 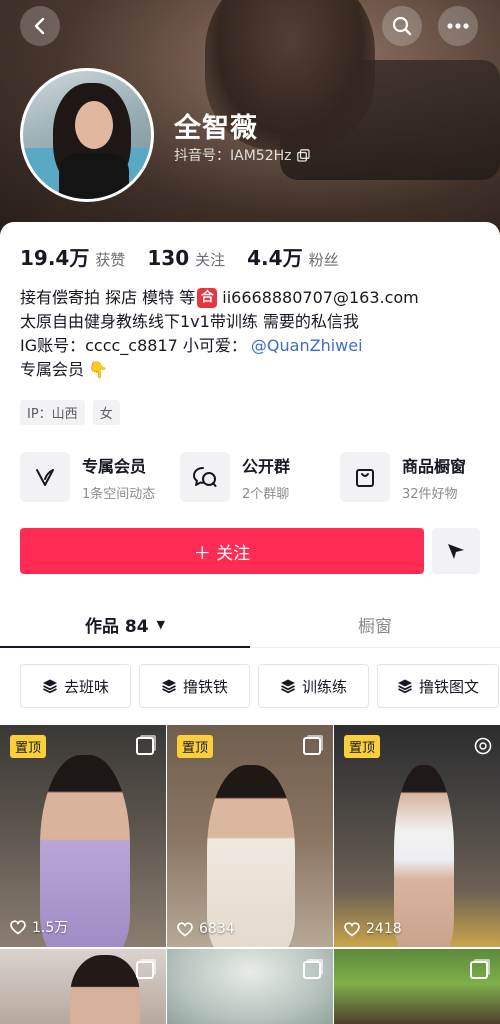 I want to click on bio-line-3: IG账号：cccc_c8817 小可爱： @QuanZhiwei, so click(x=255, y=346).